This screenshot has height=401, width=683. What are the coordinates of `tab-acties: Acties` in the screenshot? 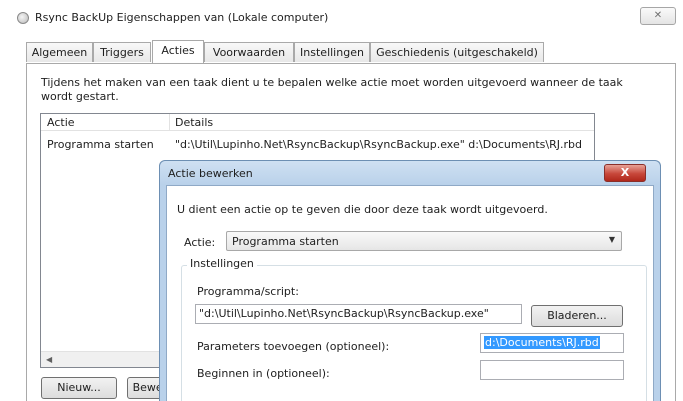 It's located at (178, 51).